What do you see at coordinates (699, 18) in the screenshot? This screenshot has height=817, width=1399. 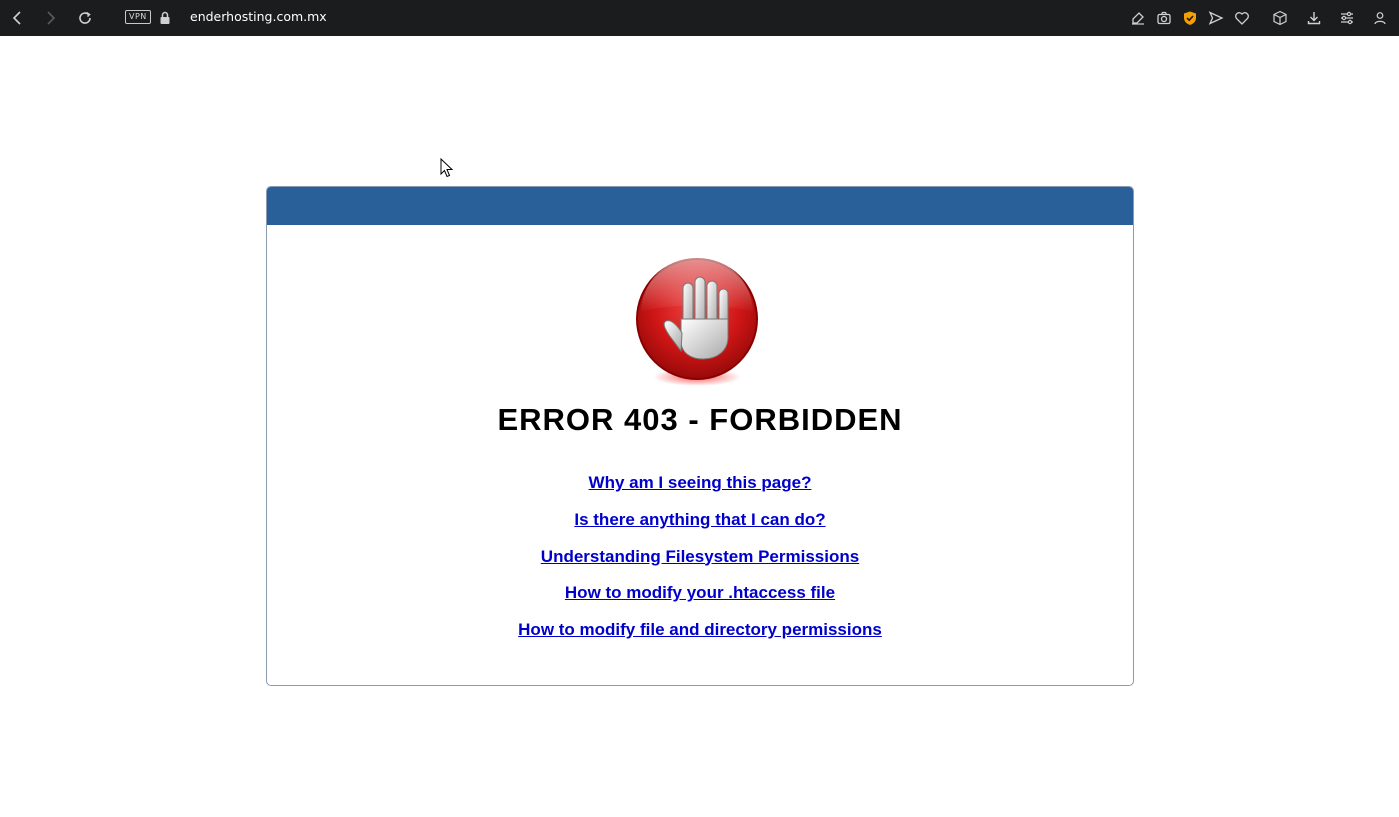 I see `browser-toolbar: VPN enderhosting.com.mx` at bounding box center [699, 18].